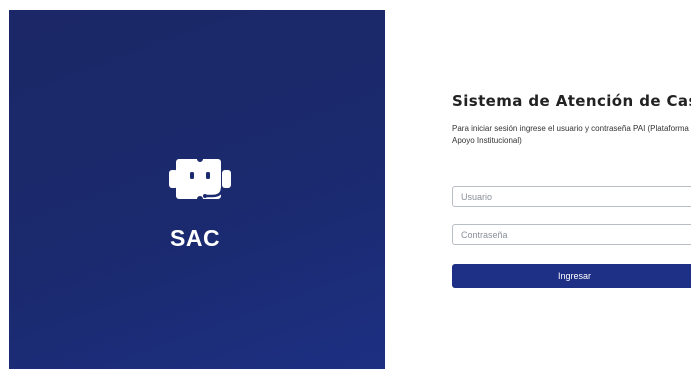 The width and height of the screenshot is (691, 369). I want to click on page-title: Sistema de Atención de Casos, so click(571, 101).